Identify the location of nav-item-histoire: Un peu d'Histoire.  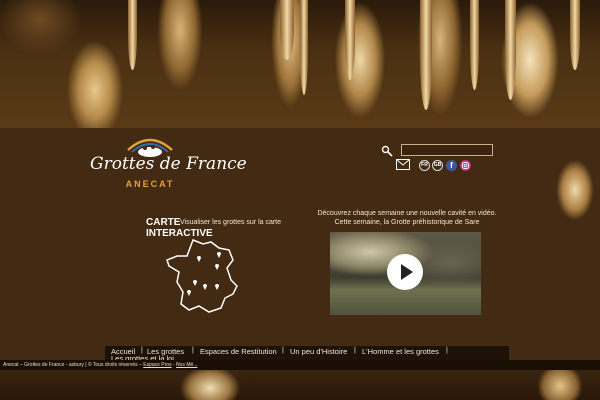
(318, 351).